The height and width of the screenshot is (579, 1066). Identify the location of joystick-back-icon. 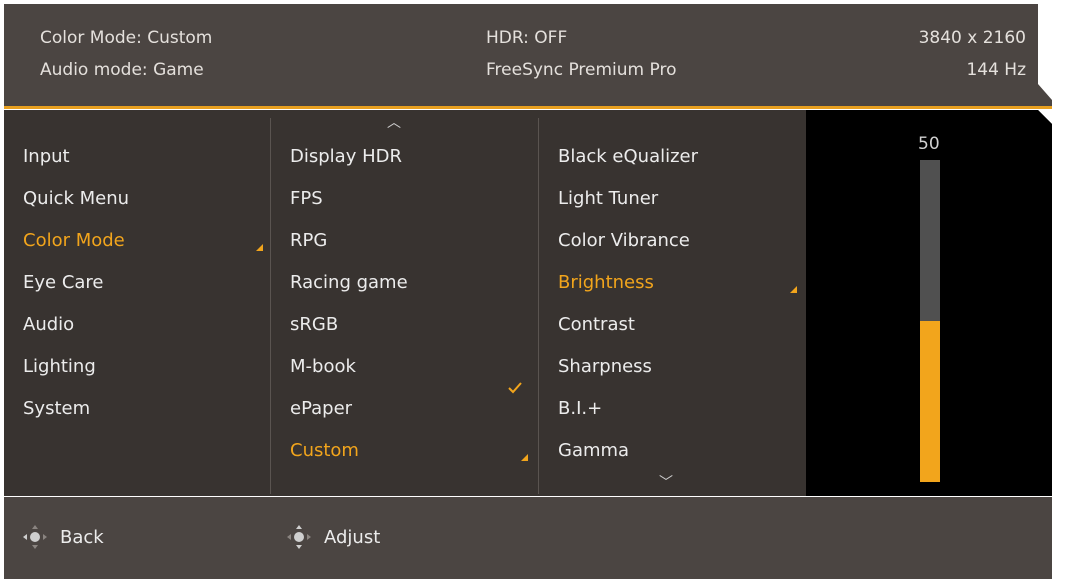
(35, 537).